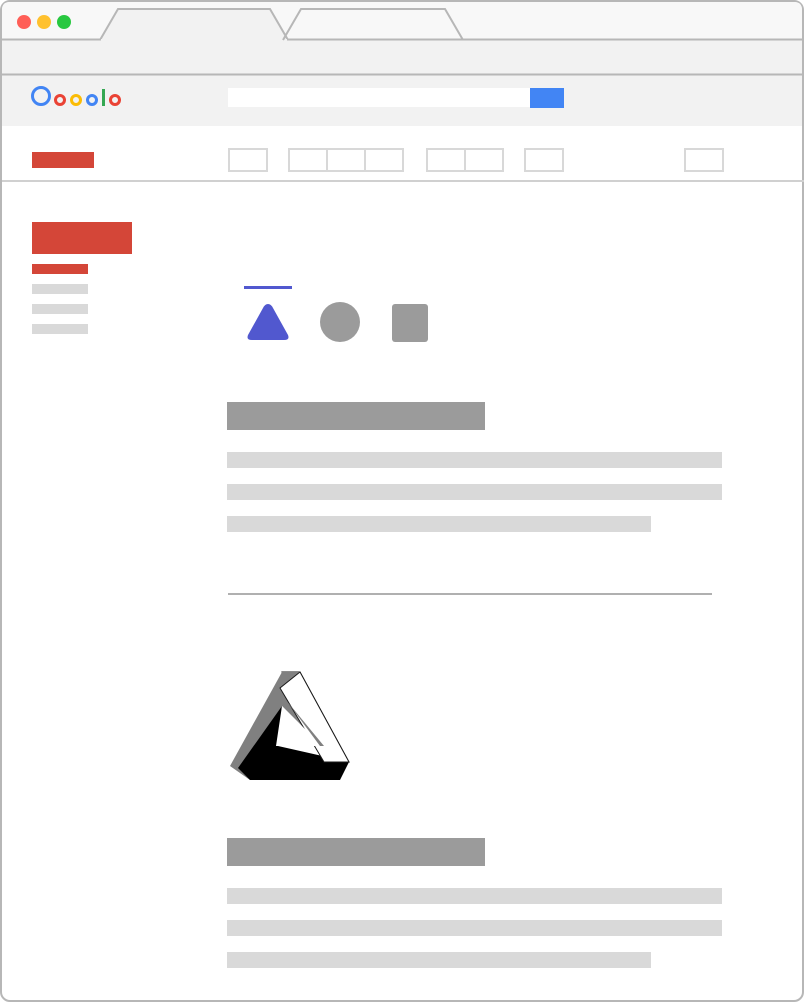 This screenshot has height=1002, width=804. What do you see at coordinates (44, 22) in the screenshot?
I see `minimize-window-button` at bounding box center [44, 22].